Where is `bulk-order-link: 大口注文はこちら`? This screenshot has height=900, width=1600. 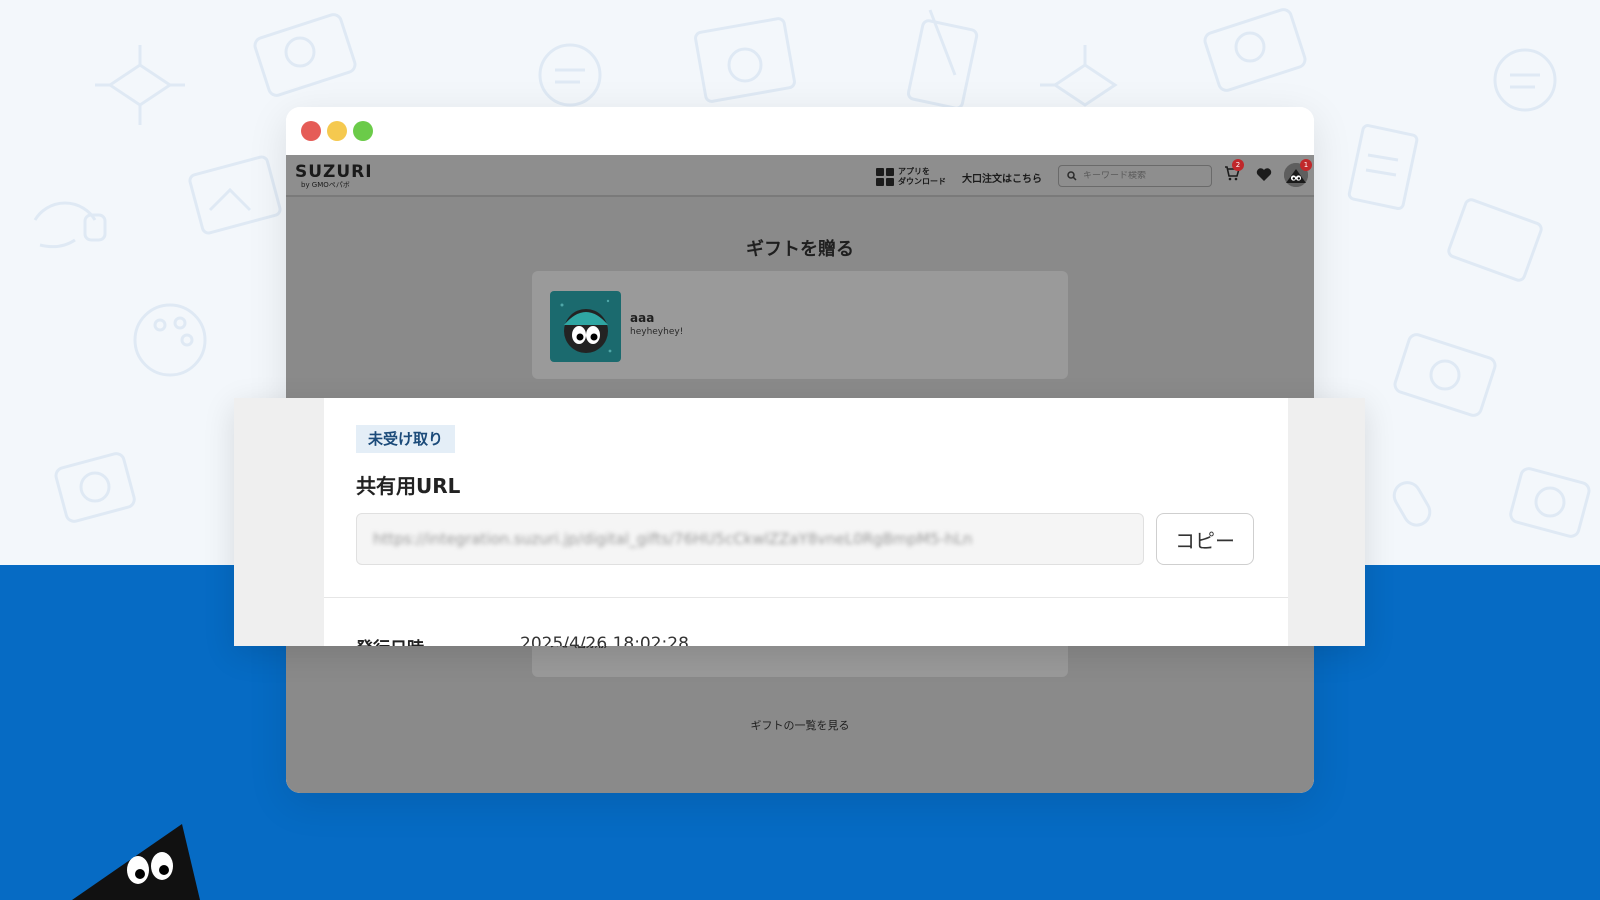
bulk-order-link: 大口注文はこちら is located at coordinates (1002, 177).